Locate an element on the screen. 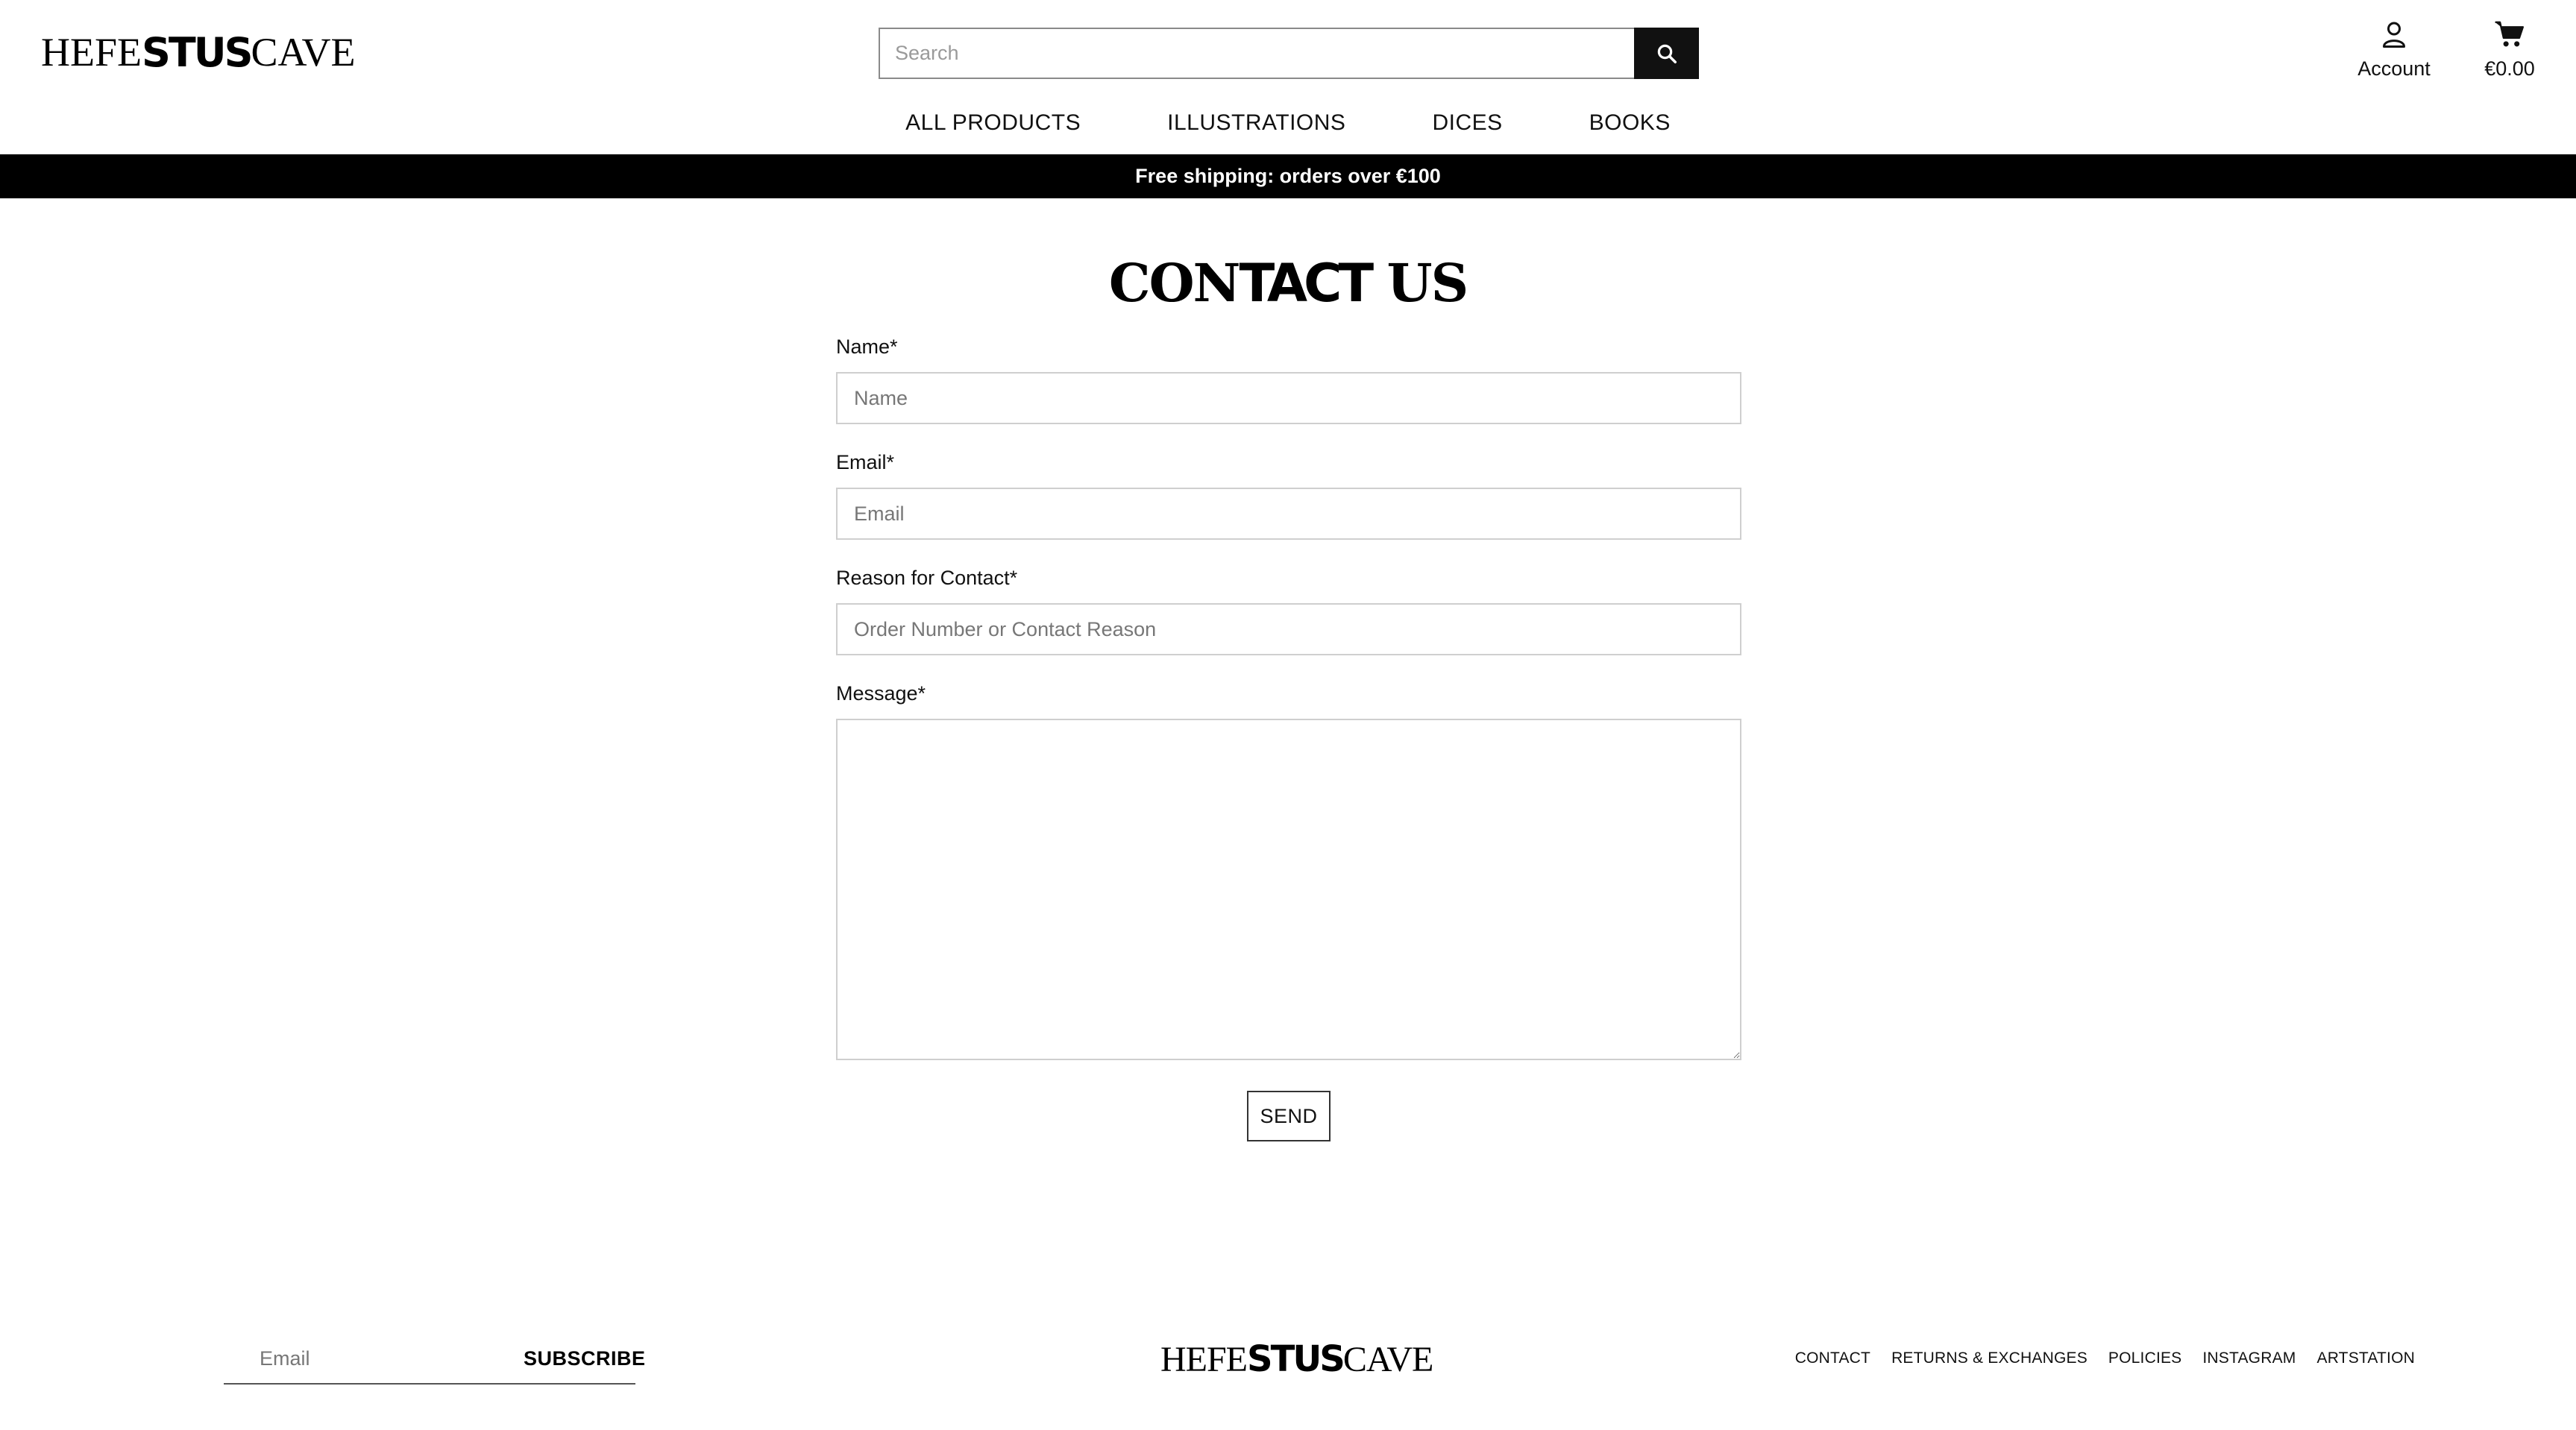 This screenshot has width=2576, height=1430. footer-logo: HEFE STUS CAVE is located at coordinates (1297, 1359).